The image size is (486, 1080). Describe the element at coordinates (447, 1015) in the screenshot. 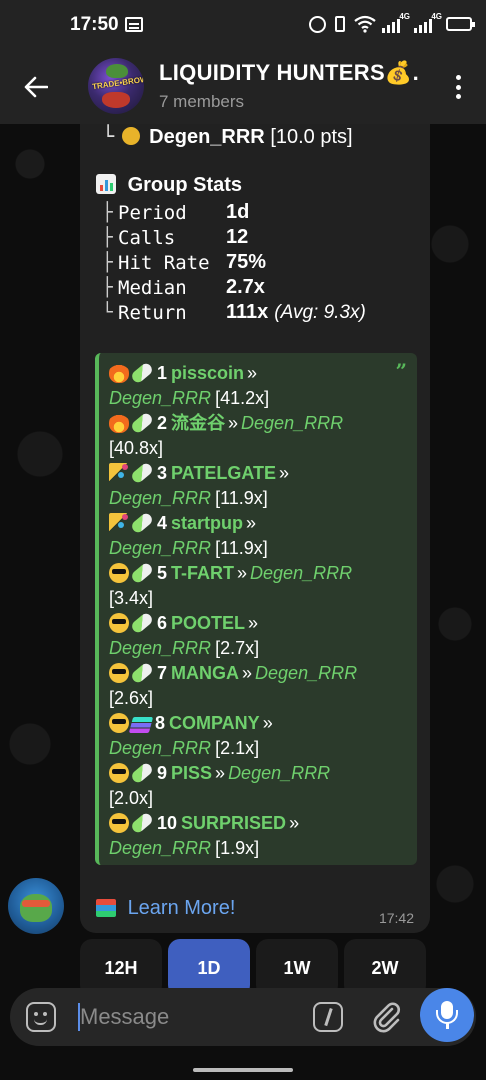

I see `microphone-button` at that location.